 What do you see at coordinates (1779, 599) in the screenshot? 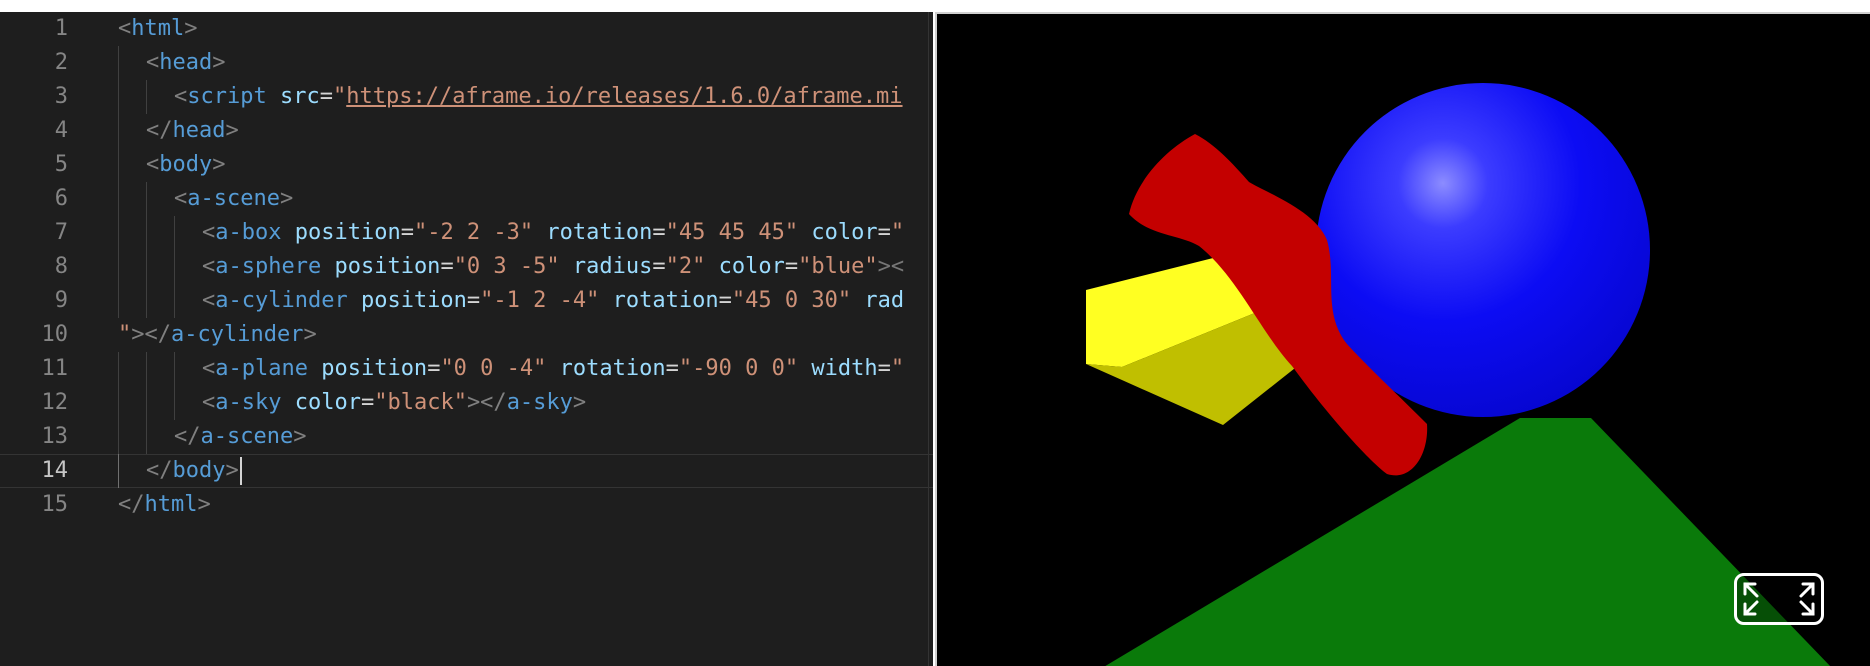
I see `fullscreen-button` at bounding box center [1779, 599].